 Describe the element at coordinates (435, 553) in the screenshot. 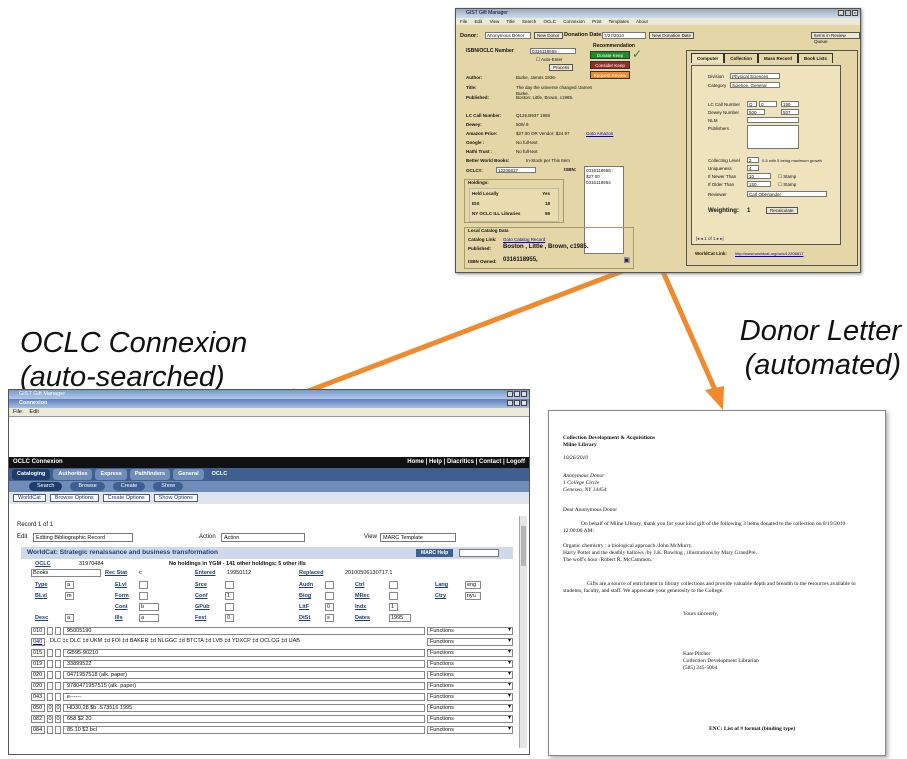

I see `marc-help-button: MARC Help` at that location.